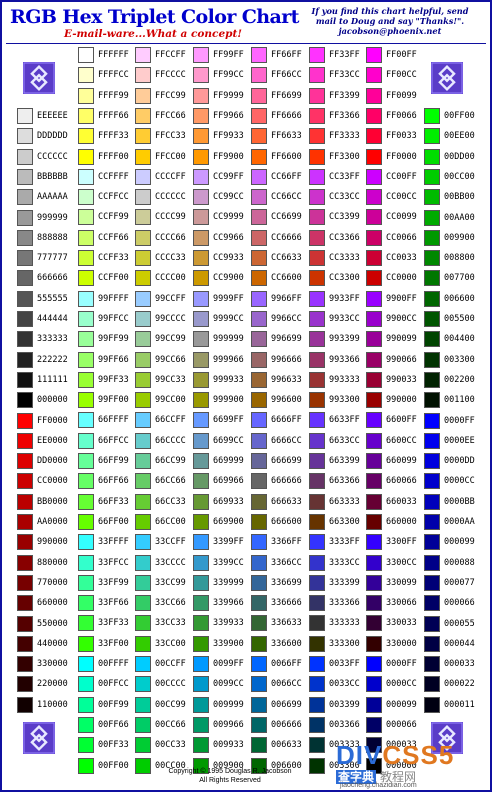  Describe the element at coordinates (401, 643) in the screenshot. I see `hex-code: 330000` at that location.